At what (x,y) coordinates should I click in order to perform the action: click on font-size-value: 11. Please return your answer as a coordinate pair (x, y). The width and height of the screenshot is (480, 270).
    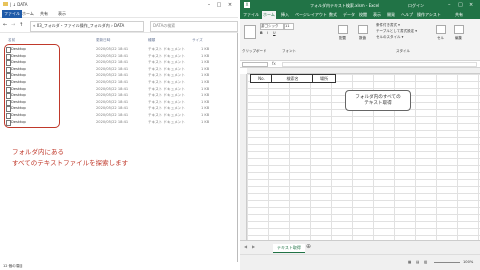
    Looking at the image, I should click on (287, 26).